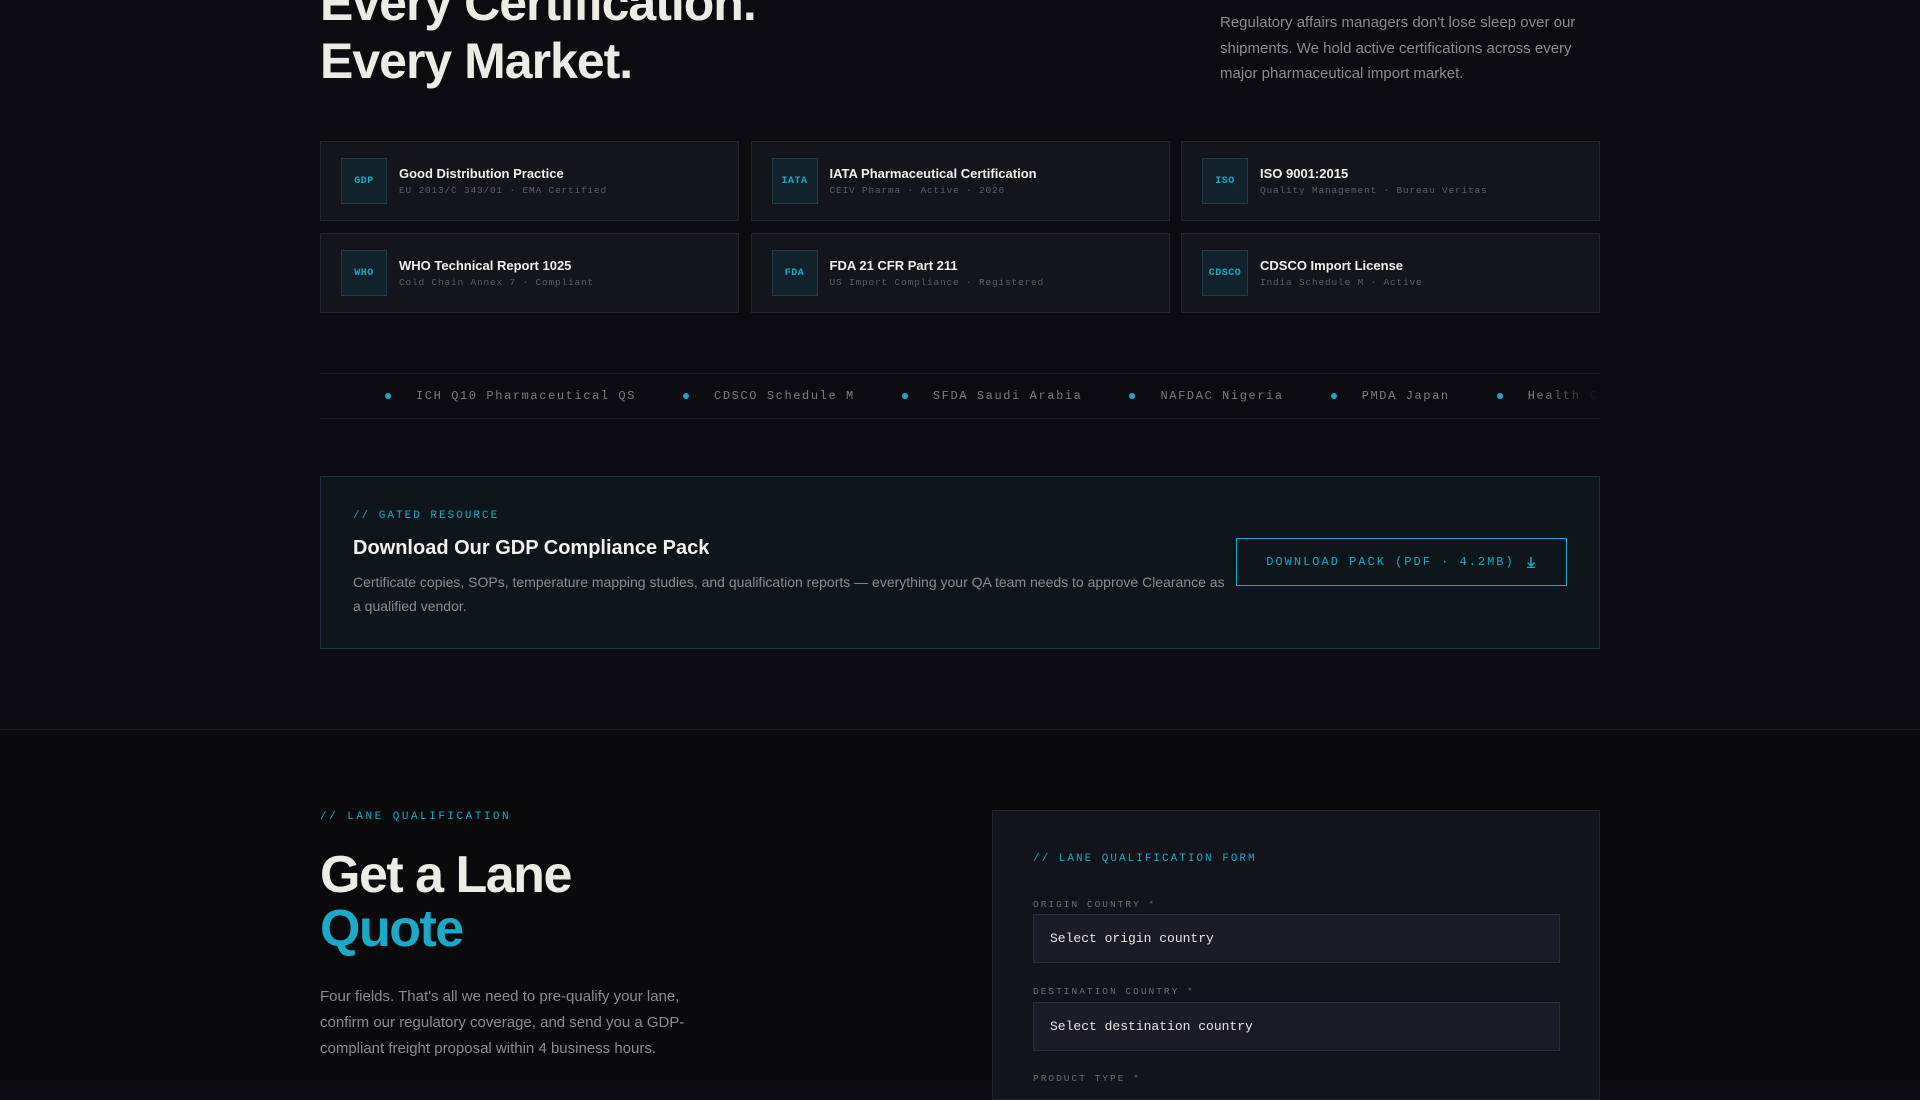 This screenshot has height=1100, width=1920. I want to click on gated-eyebrow: // GATED RESOURCE, so click(426, 516).